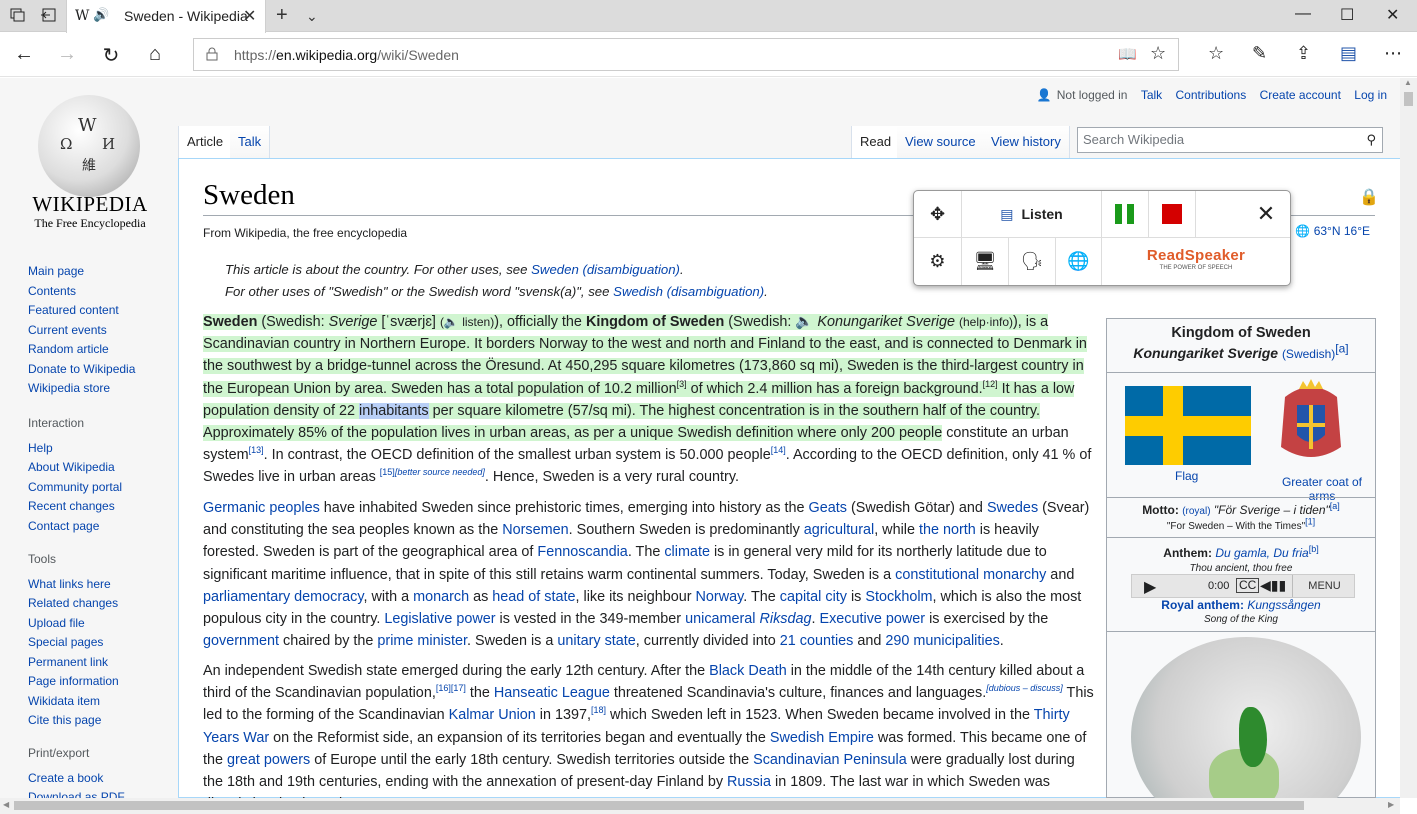 This screenshot has width=1417, height=814. I want to click on coordinates: s: 🌐 63°N 16°E, so click(1326, 231).